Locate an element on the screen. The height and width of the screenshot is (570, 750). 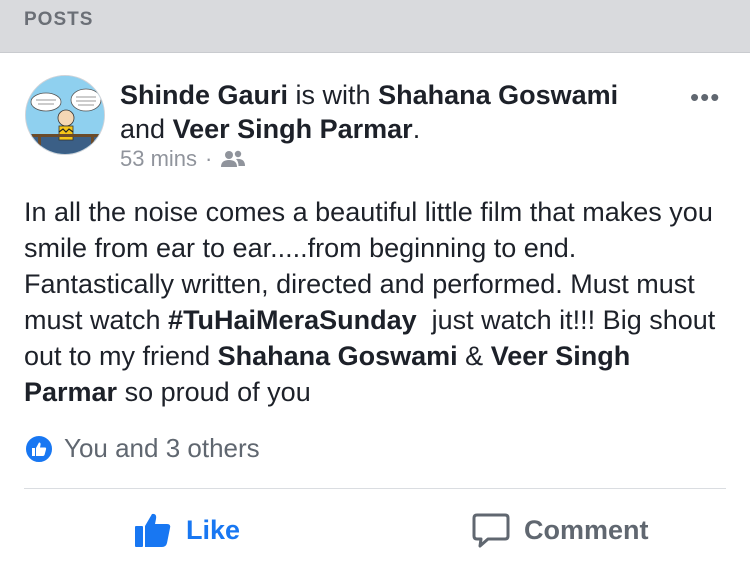
author-avatar is located at coordinates (65, 115).